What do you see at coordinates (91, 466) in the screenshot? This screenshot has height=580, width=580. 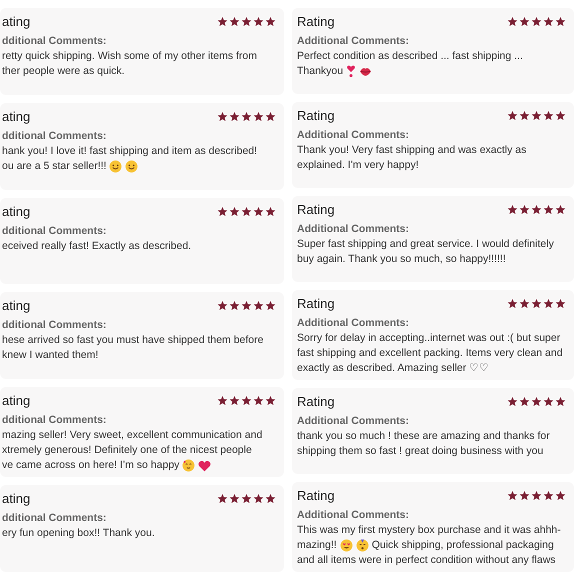 I see `comment-text: ve came across on here! I’m so happy` at bounding box center [91, 466].